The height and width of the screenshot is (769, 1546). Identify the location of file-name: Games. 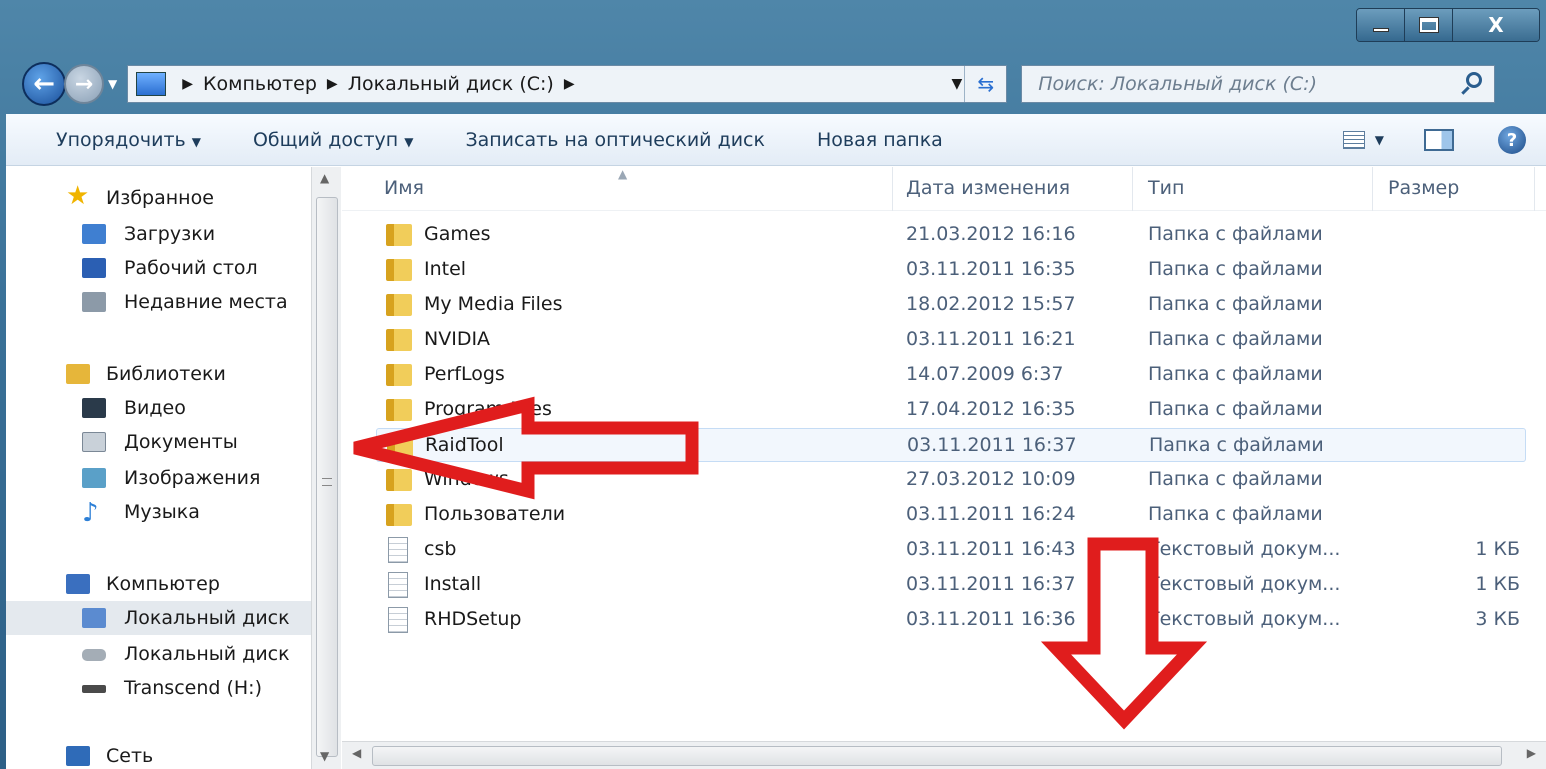
(457, 234).